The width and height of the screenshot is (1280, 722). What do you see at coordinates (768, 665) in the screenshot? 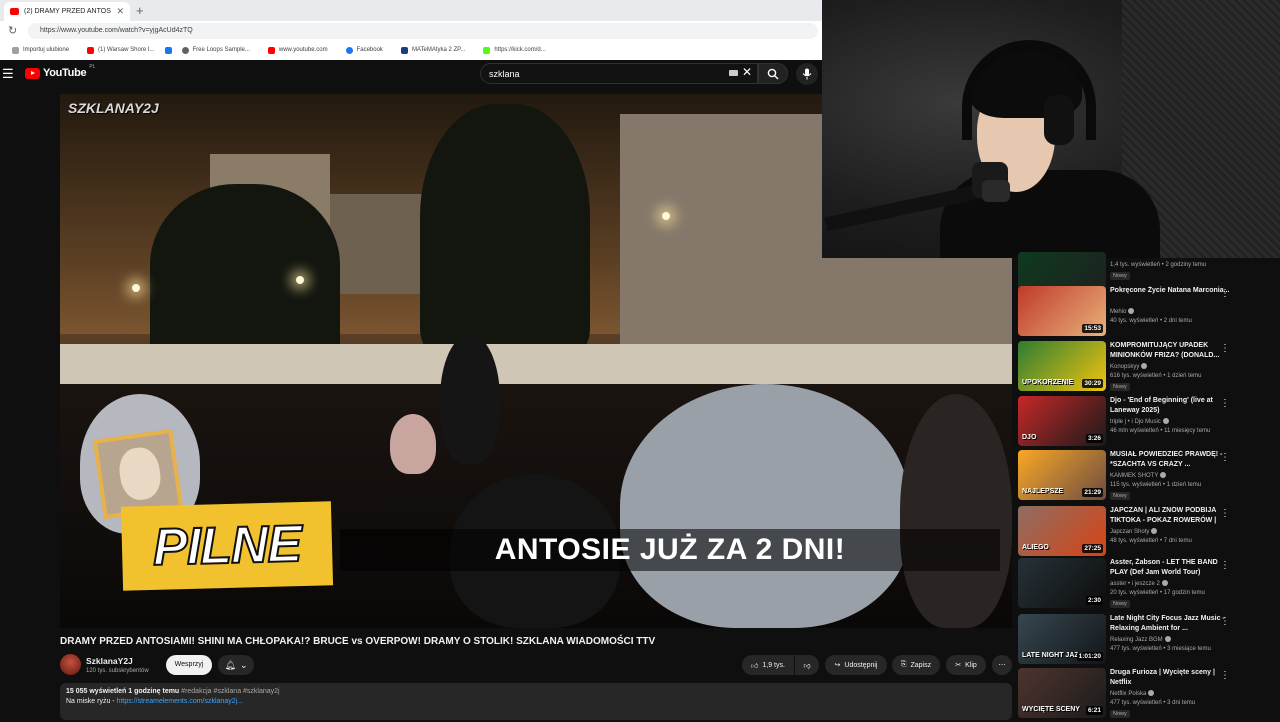
I see `like-button: 👍︎ 1,9 tys.` at bounding box center [768, 665].